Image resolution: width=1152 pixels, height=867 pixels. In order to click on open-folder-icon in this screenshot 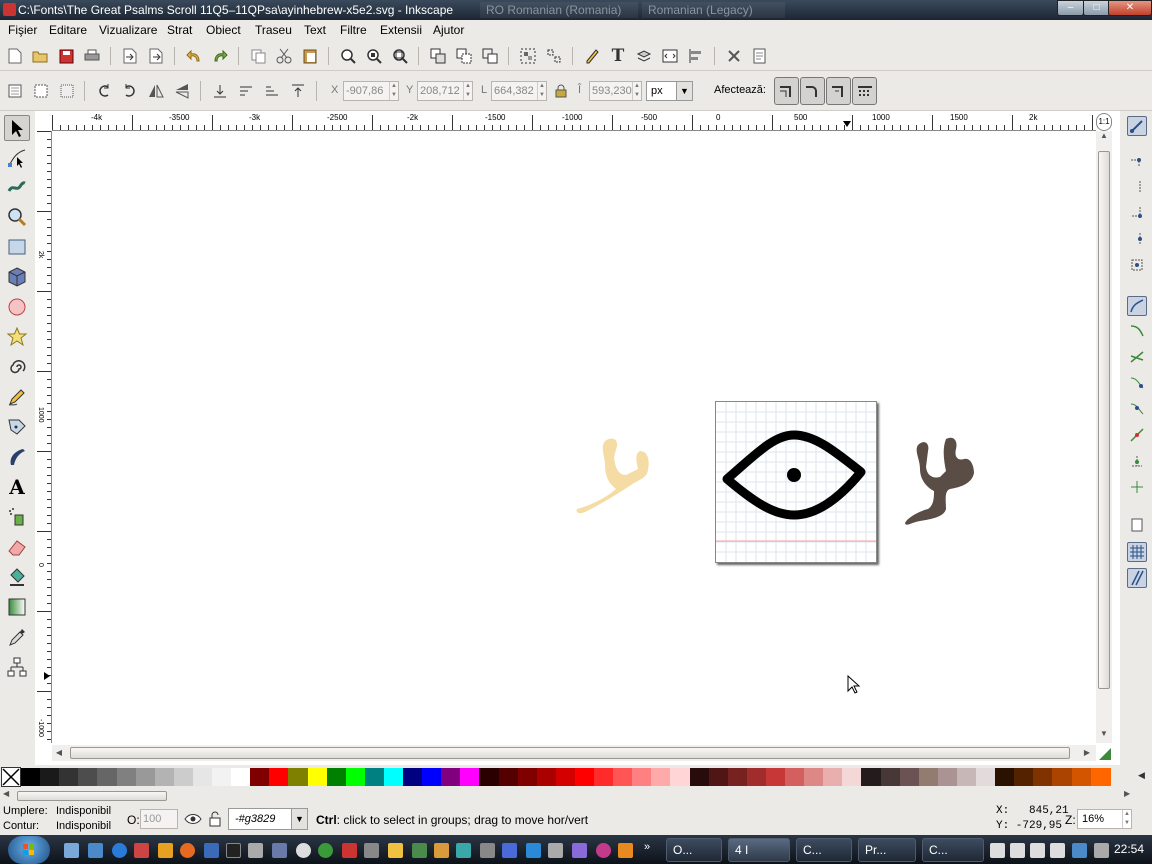, I will do `click(40, 56)`.